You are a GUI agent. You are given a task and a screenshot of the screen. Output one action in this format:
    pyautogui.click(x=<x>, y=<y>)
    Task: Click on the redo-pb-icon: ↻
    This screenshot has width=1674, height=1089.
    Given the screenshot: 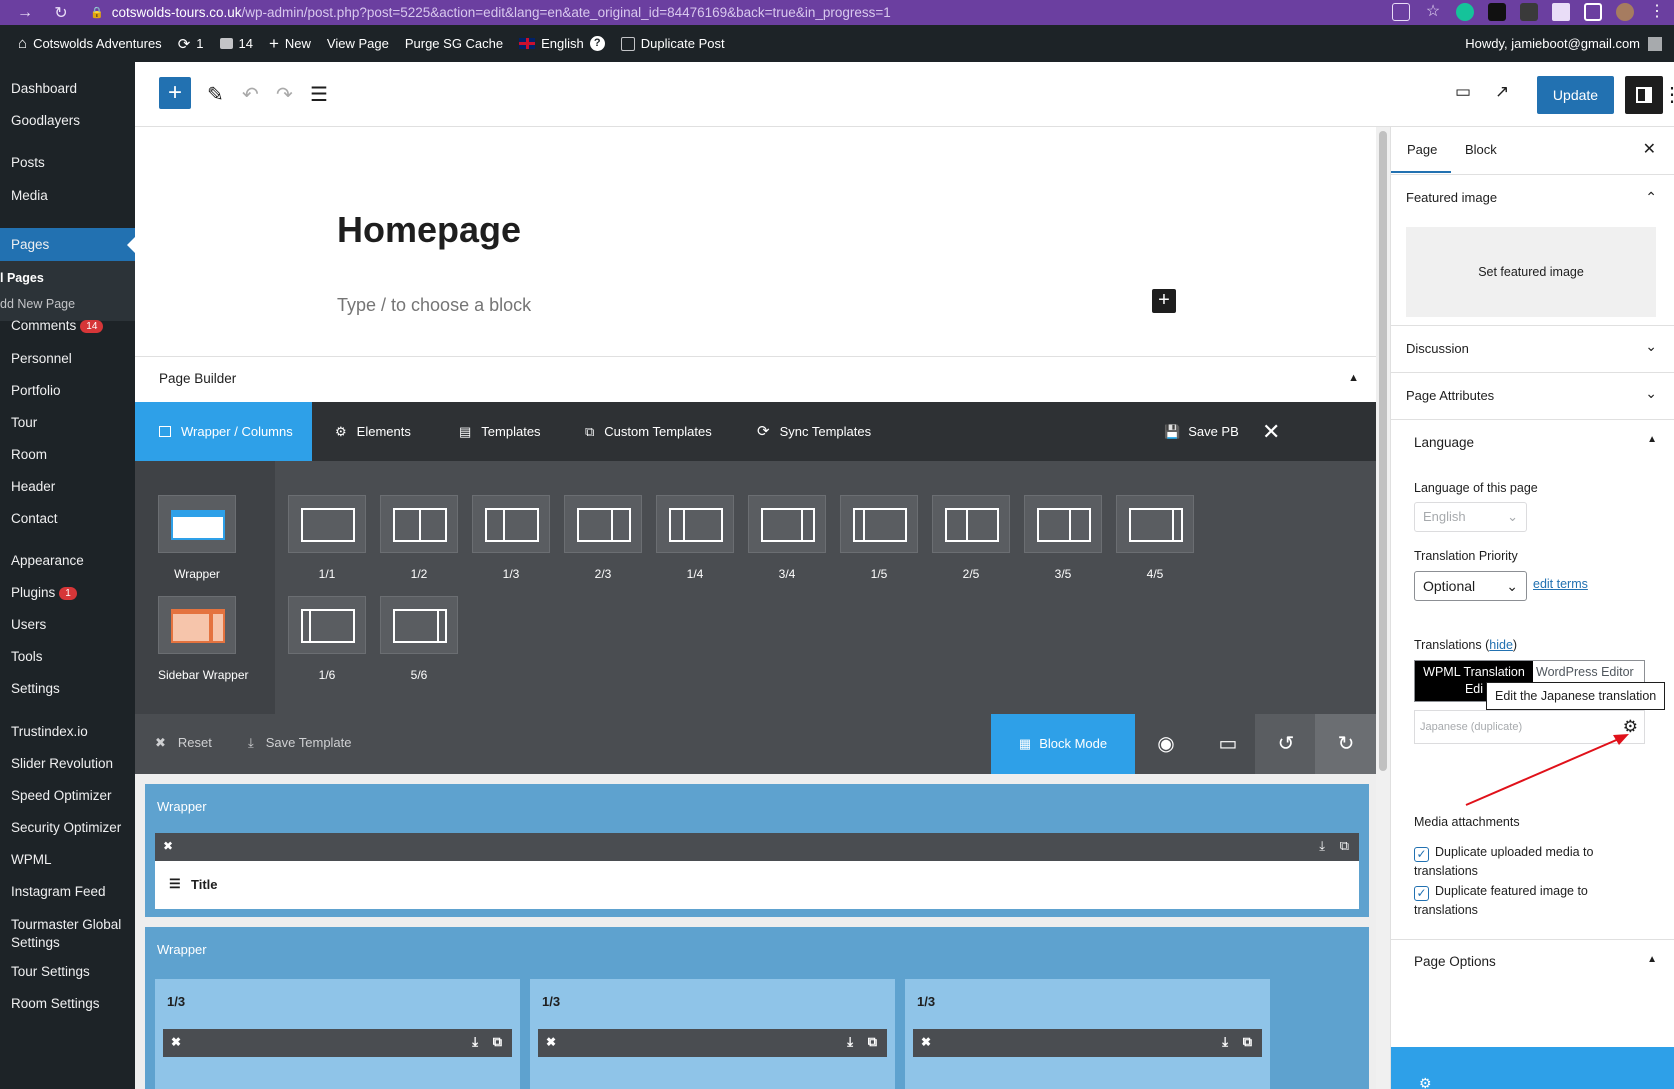 What is the action you would take?
    pyautogui.click(x=1346, y=744)
    